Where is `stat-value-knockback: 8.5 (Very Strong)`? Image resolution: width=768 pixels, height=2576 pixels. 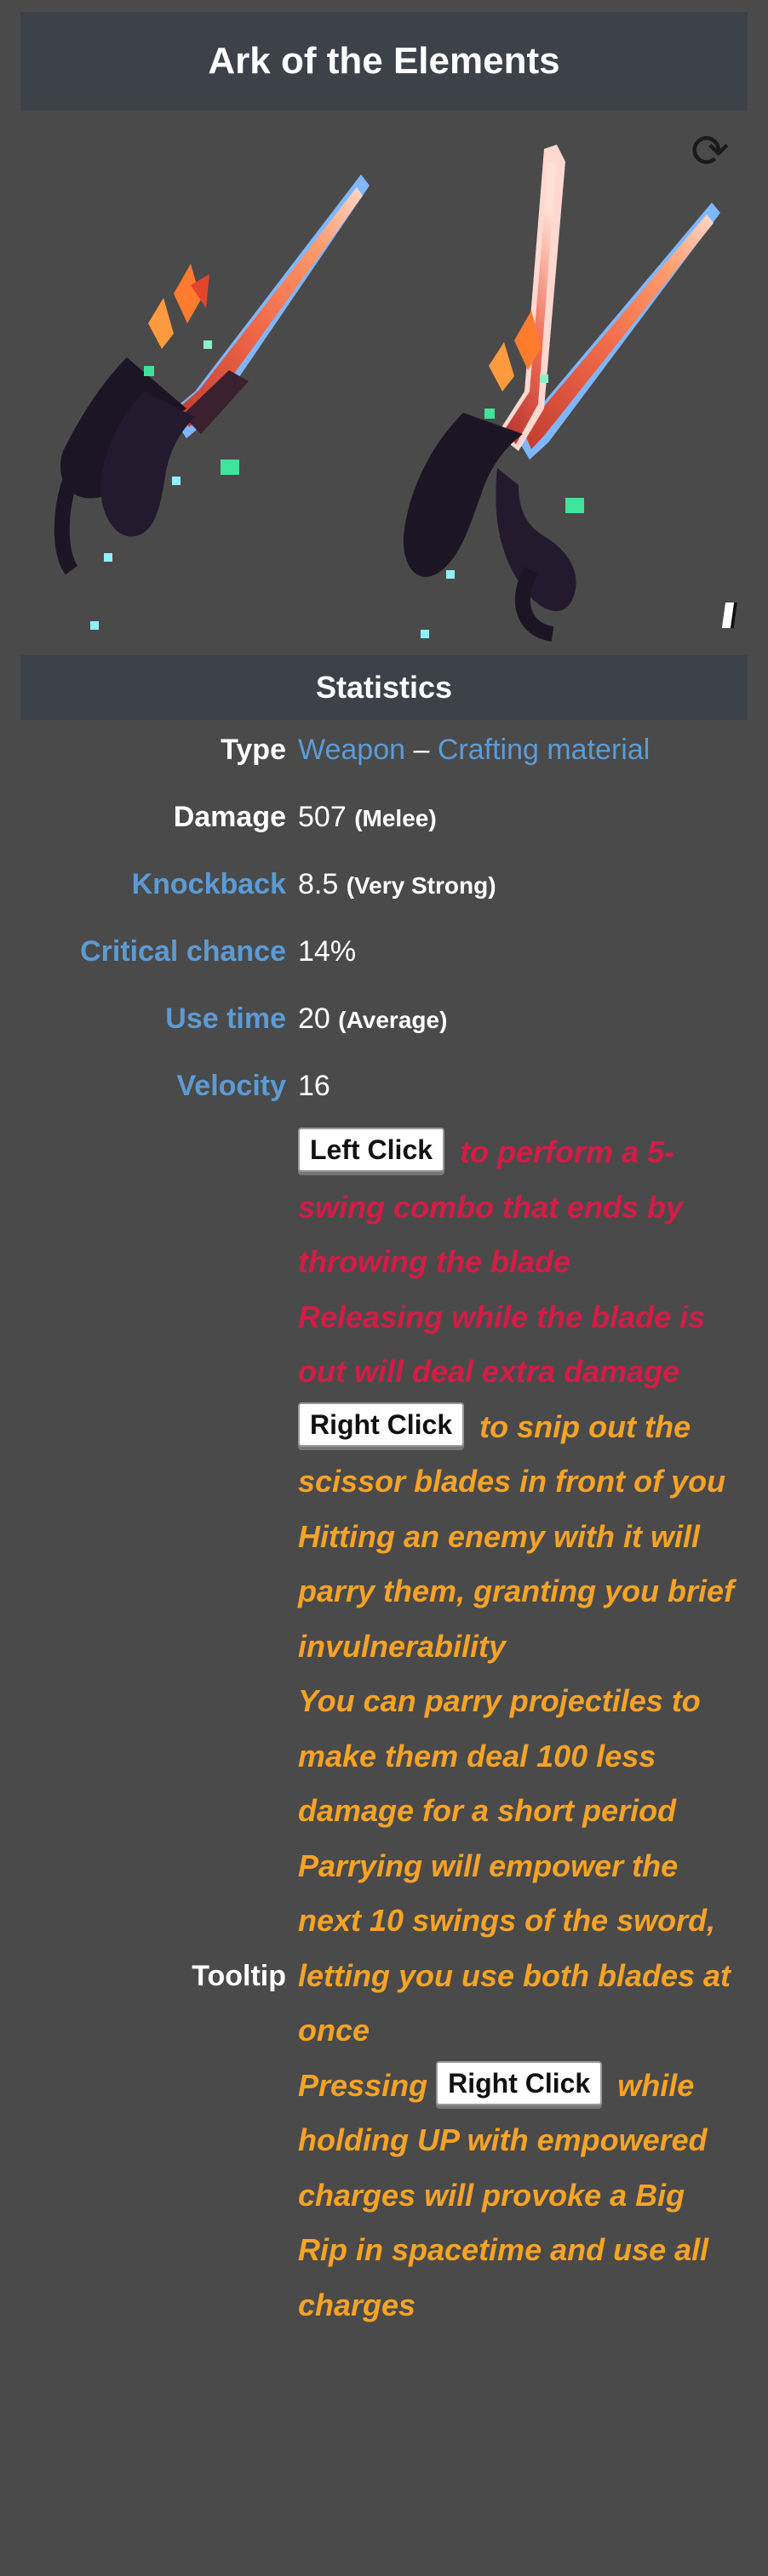
stat-value-knockback: 8.5 (Very Strong) is located at coordinates (397, 884).